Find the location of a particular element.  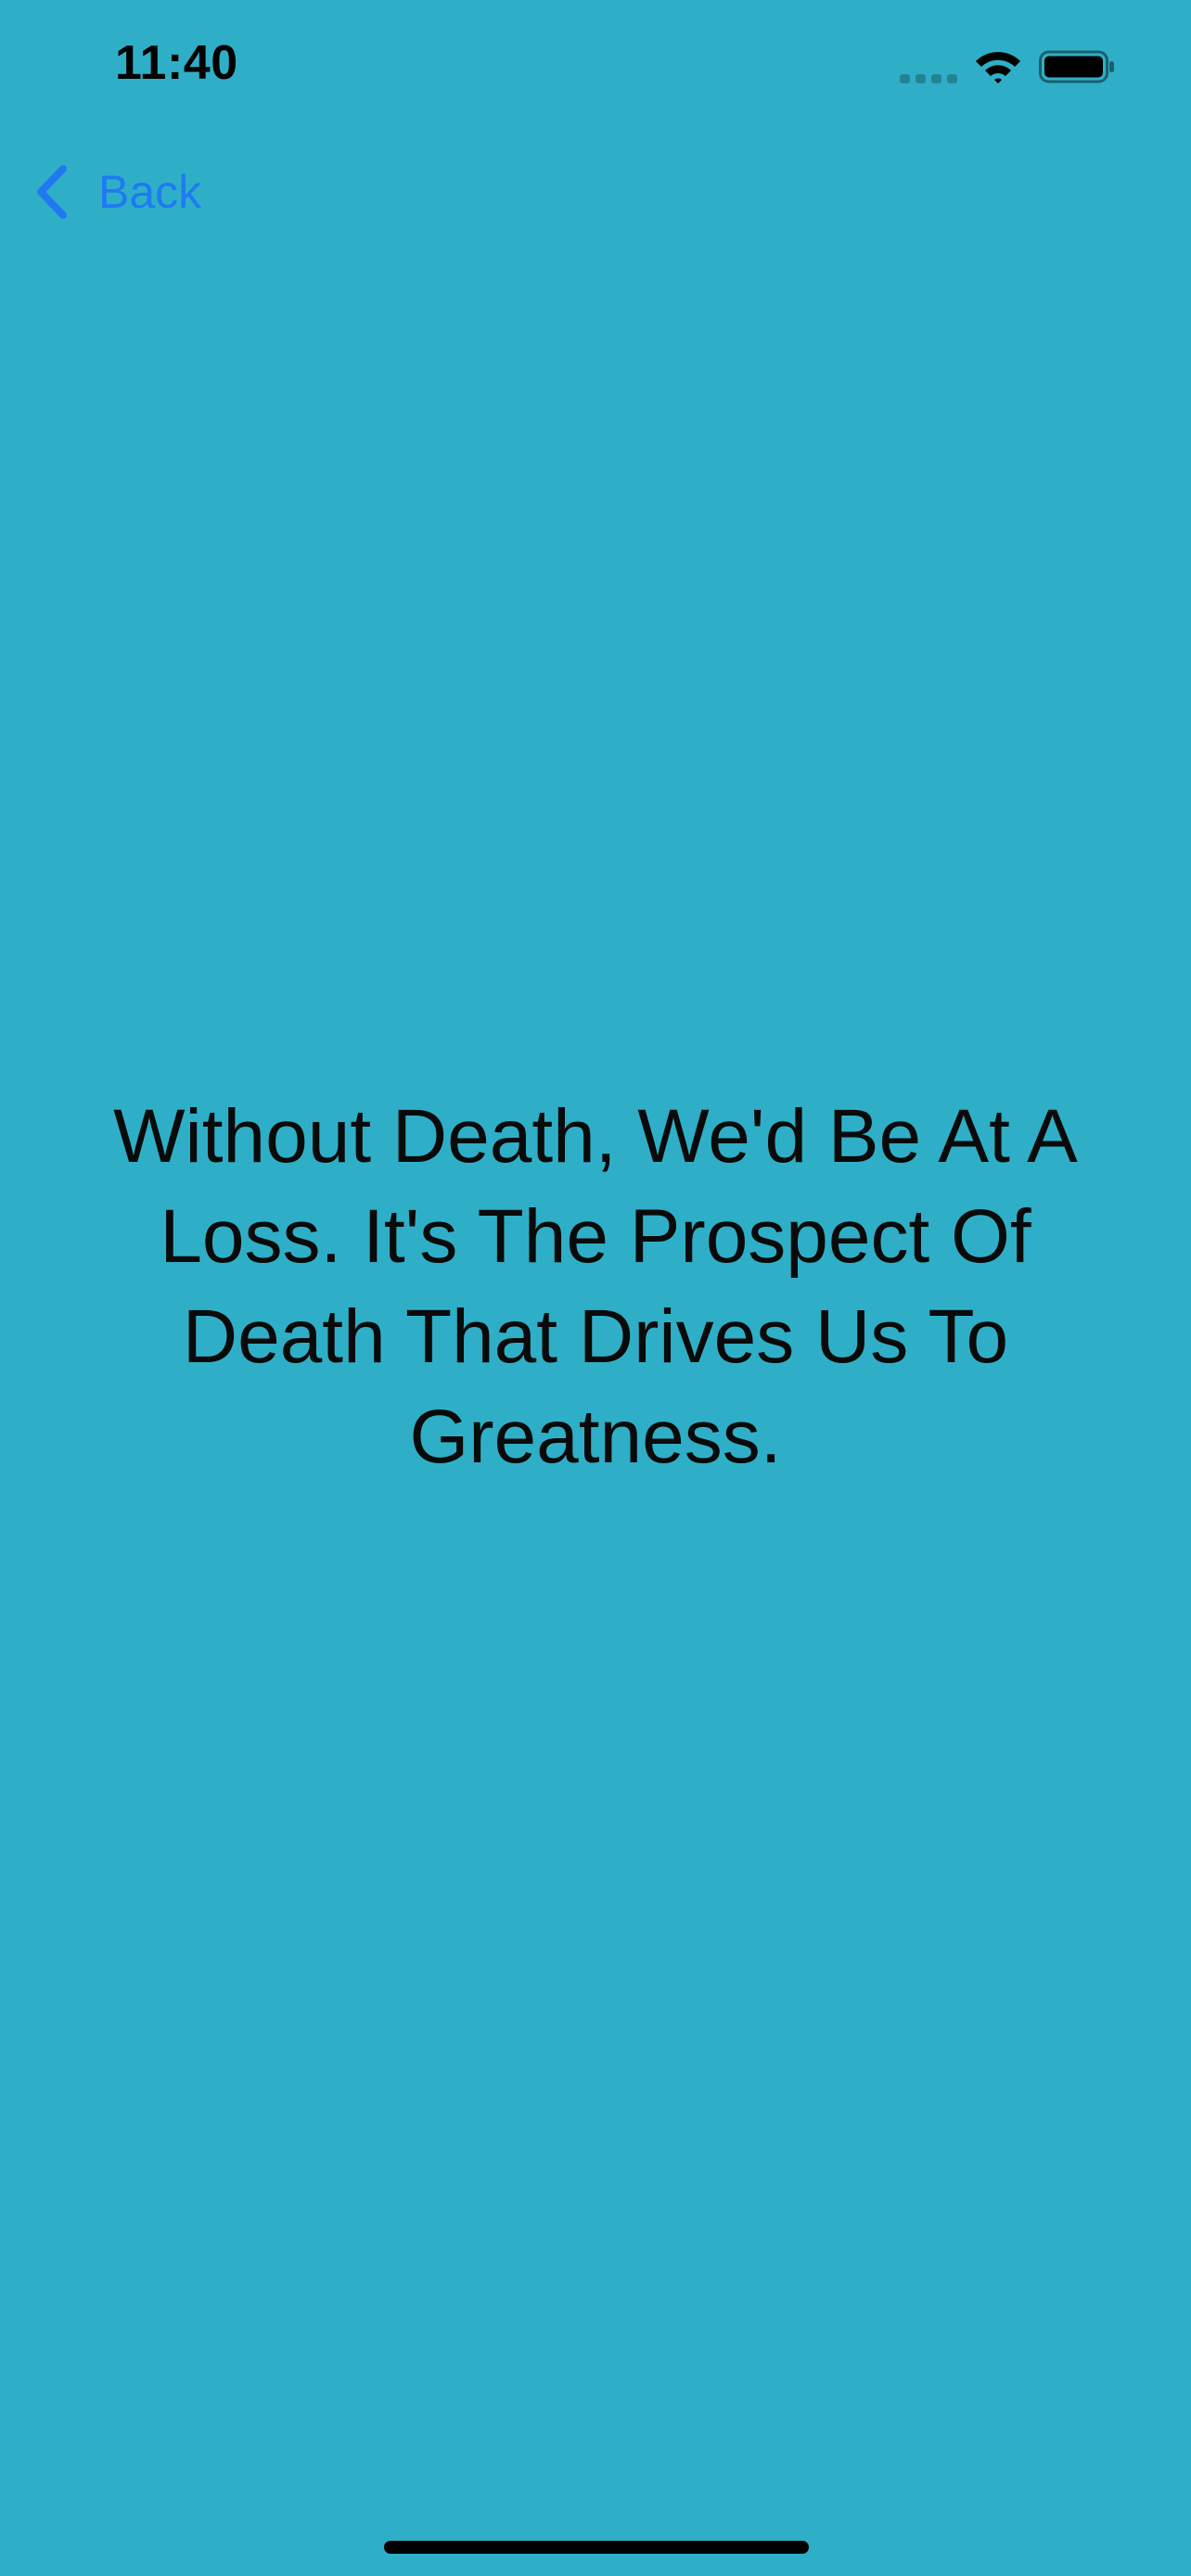

cellular-signal-icon is located at coordinates (929, 79).